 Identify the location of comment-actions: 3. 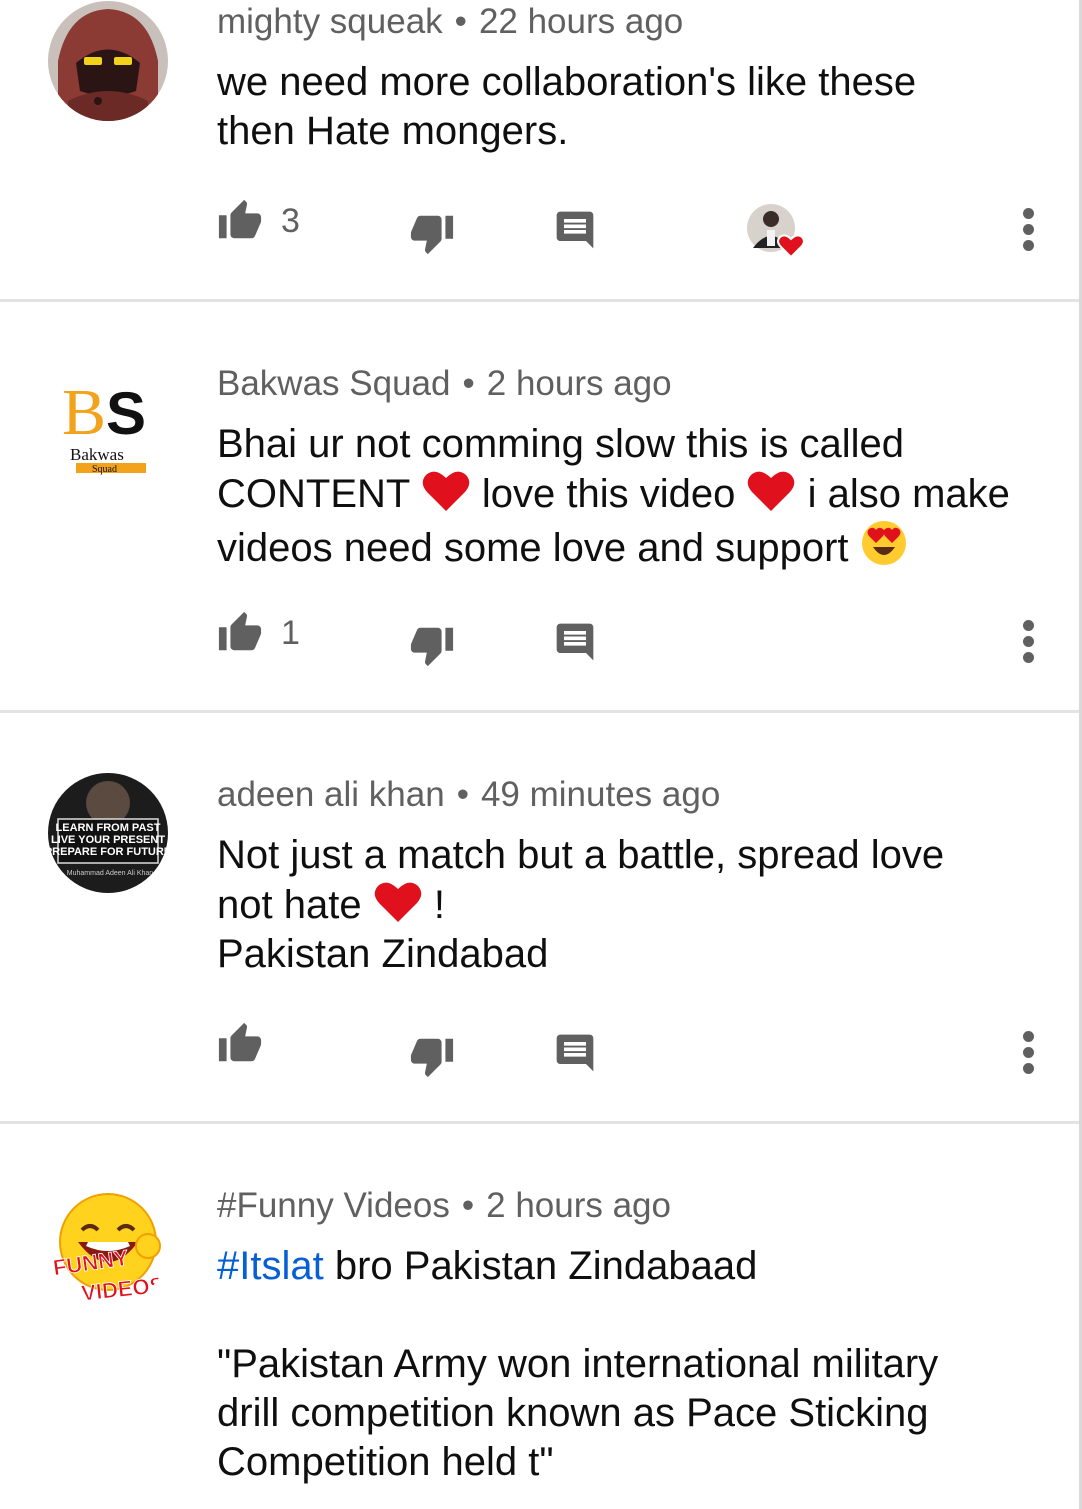
(632, 229).